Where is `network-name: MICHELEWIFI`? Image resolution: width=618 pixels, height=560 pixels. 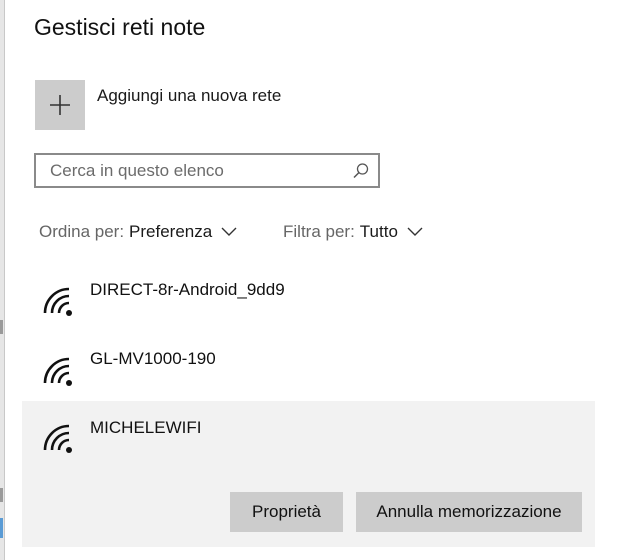 network-name: MICHELEWIFI is located at coordinates (146, 427).